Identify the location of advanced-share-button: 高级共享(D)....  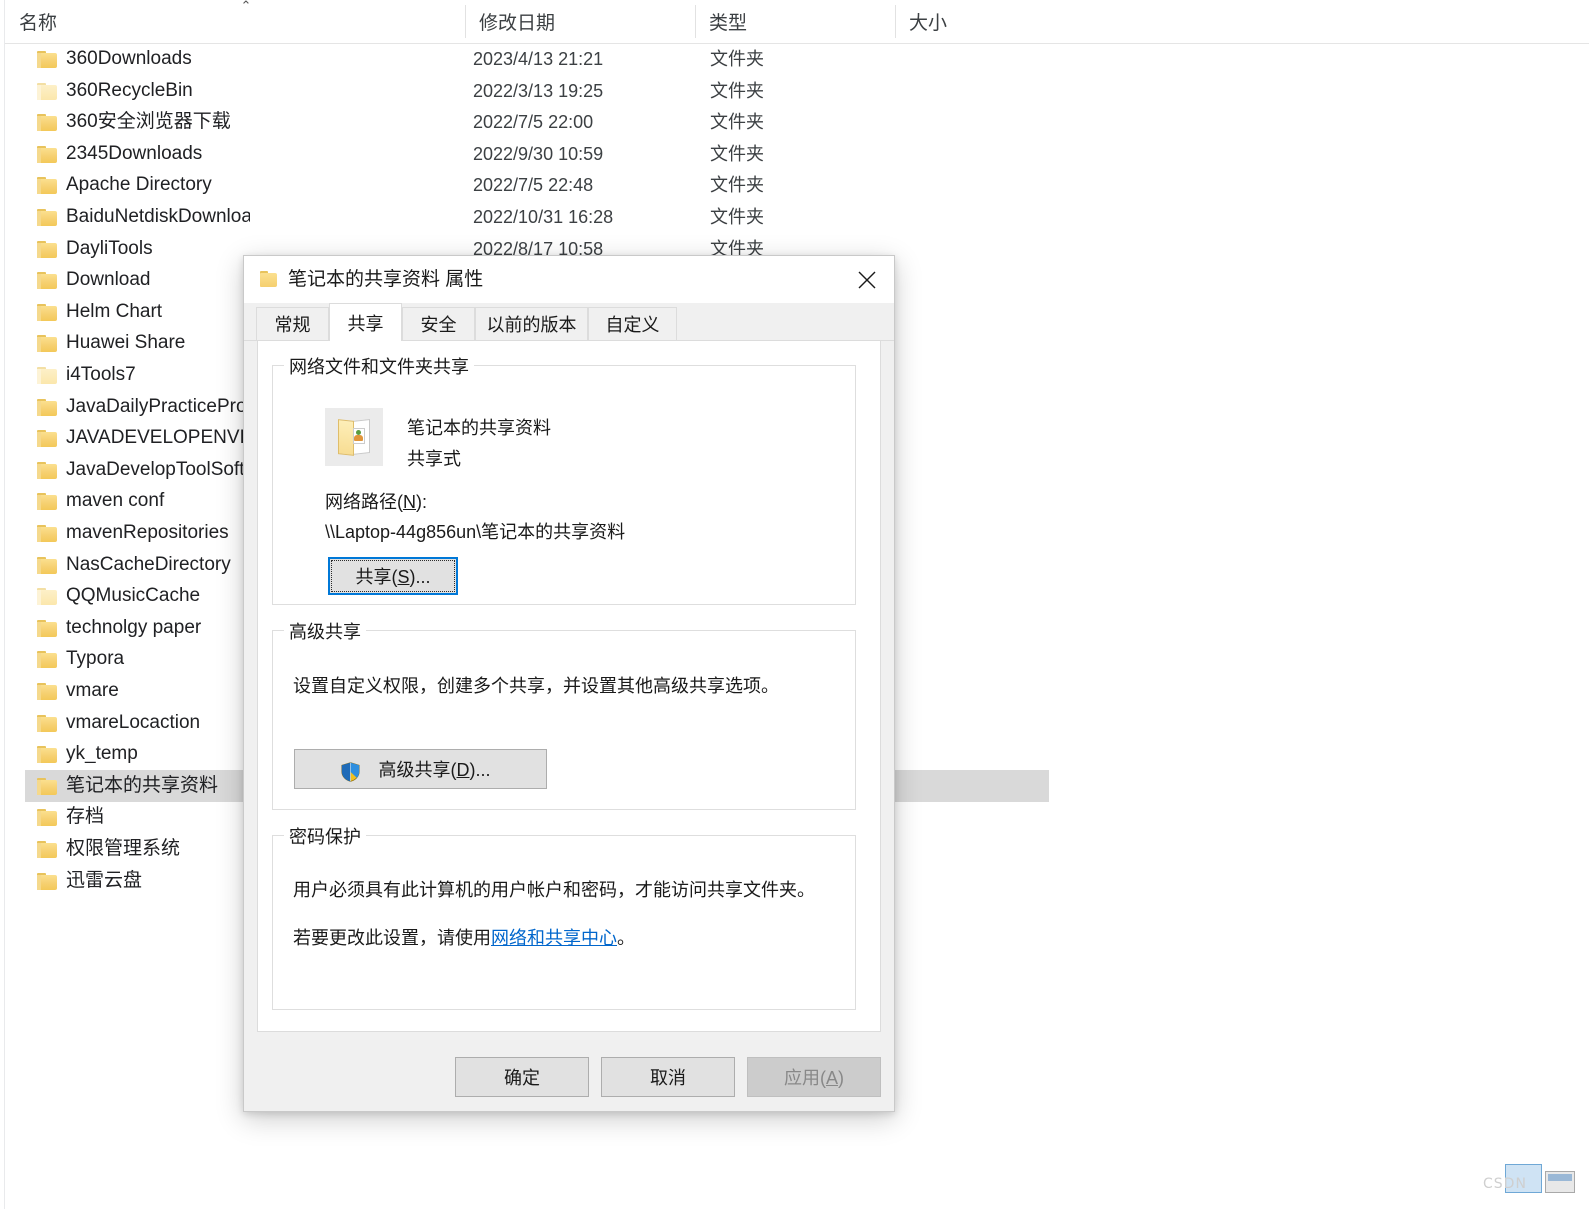
(420, 769).